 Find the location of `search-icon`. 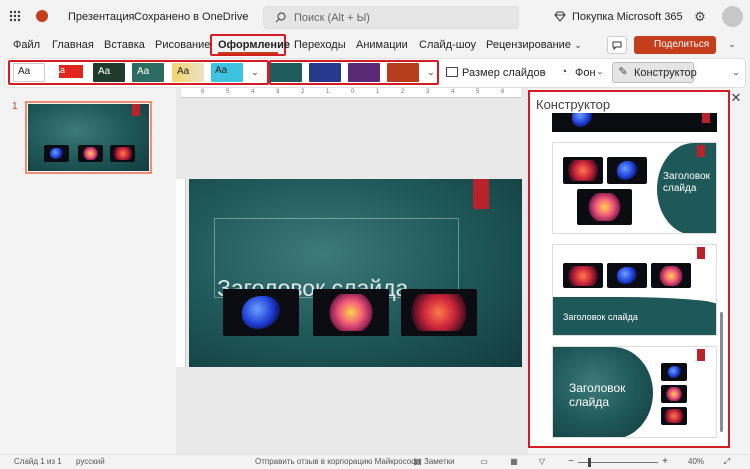

search-icon is located at coordinates (280, 17).